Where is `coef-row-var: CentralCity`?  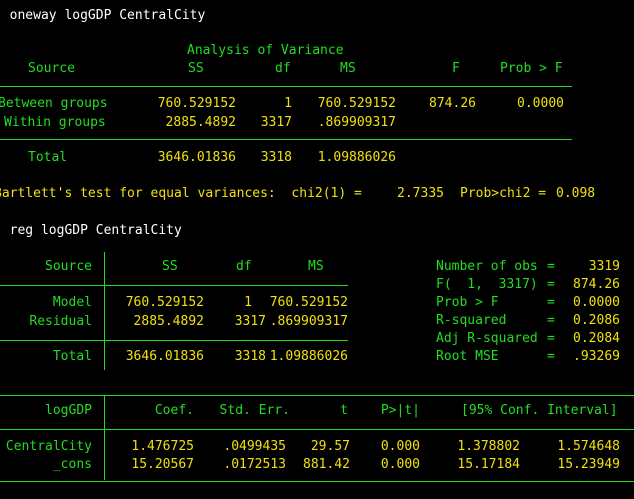 coef-row-var: CentralCity is located at coordinates (48, 446).